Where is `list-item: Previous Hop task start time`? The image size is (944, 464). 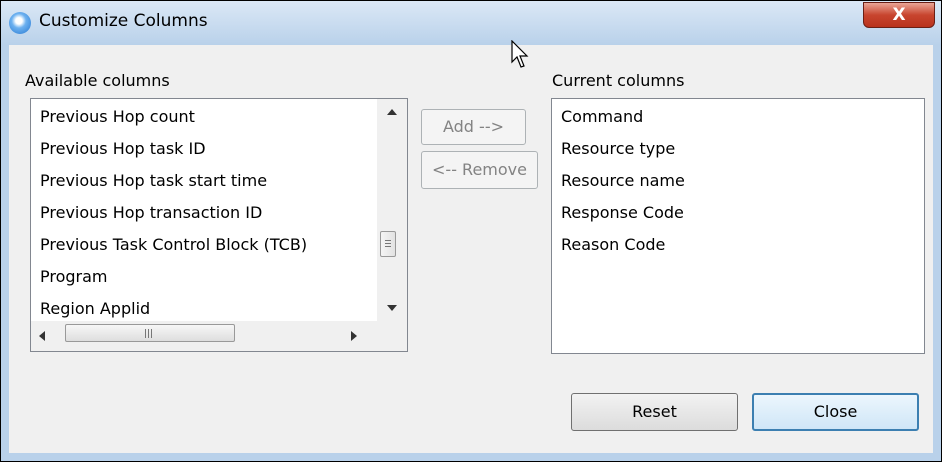 list-item: Previous Hop task start time is located at coordinates (153, 180).